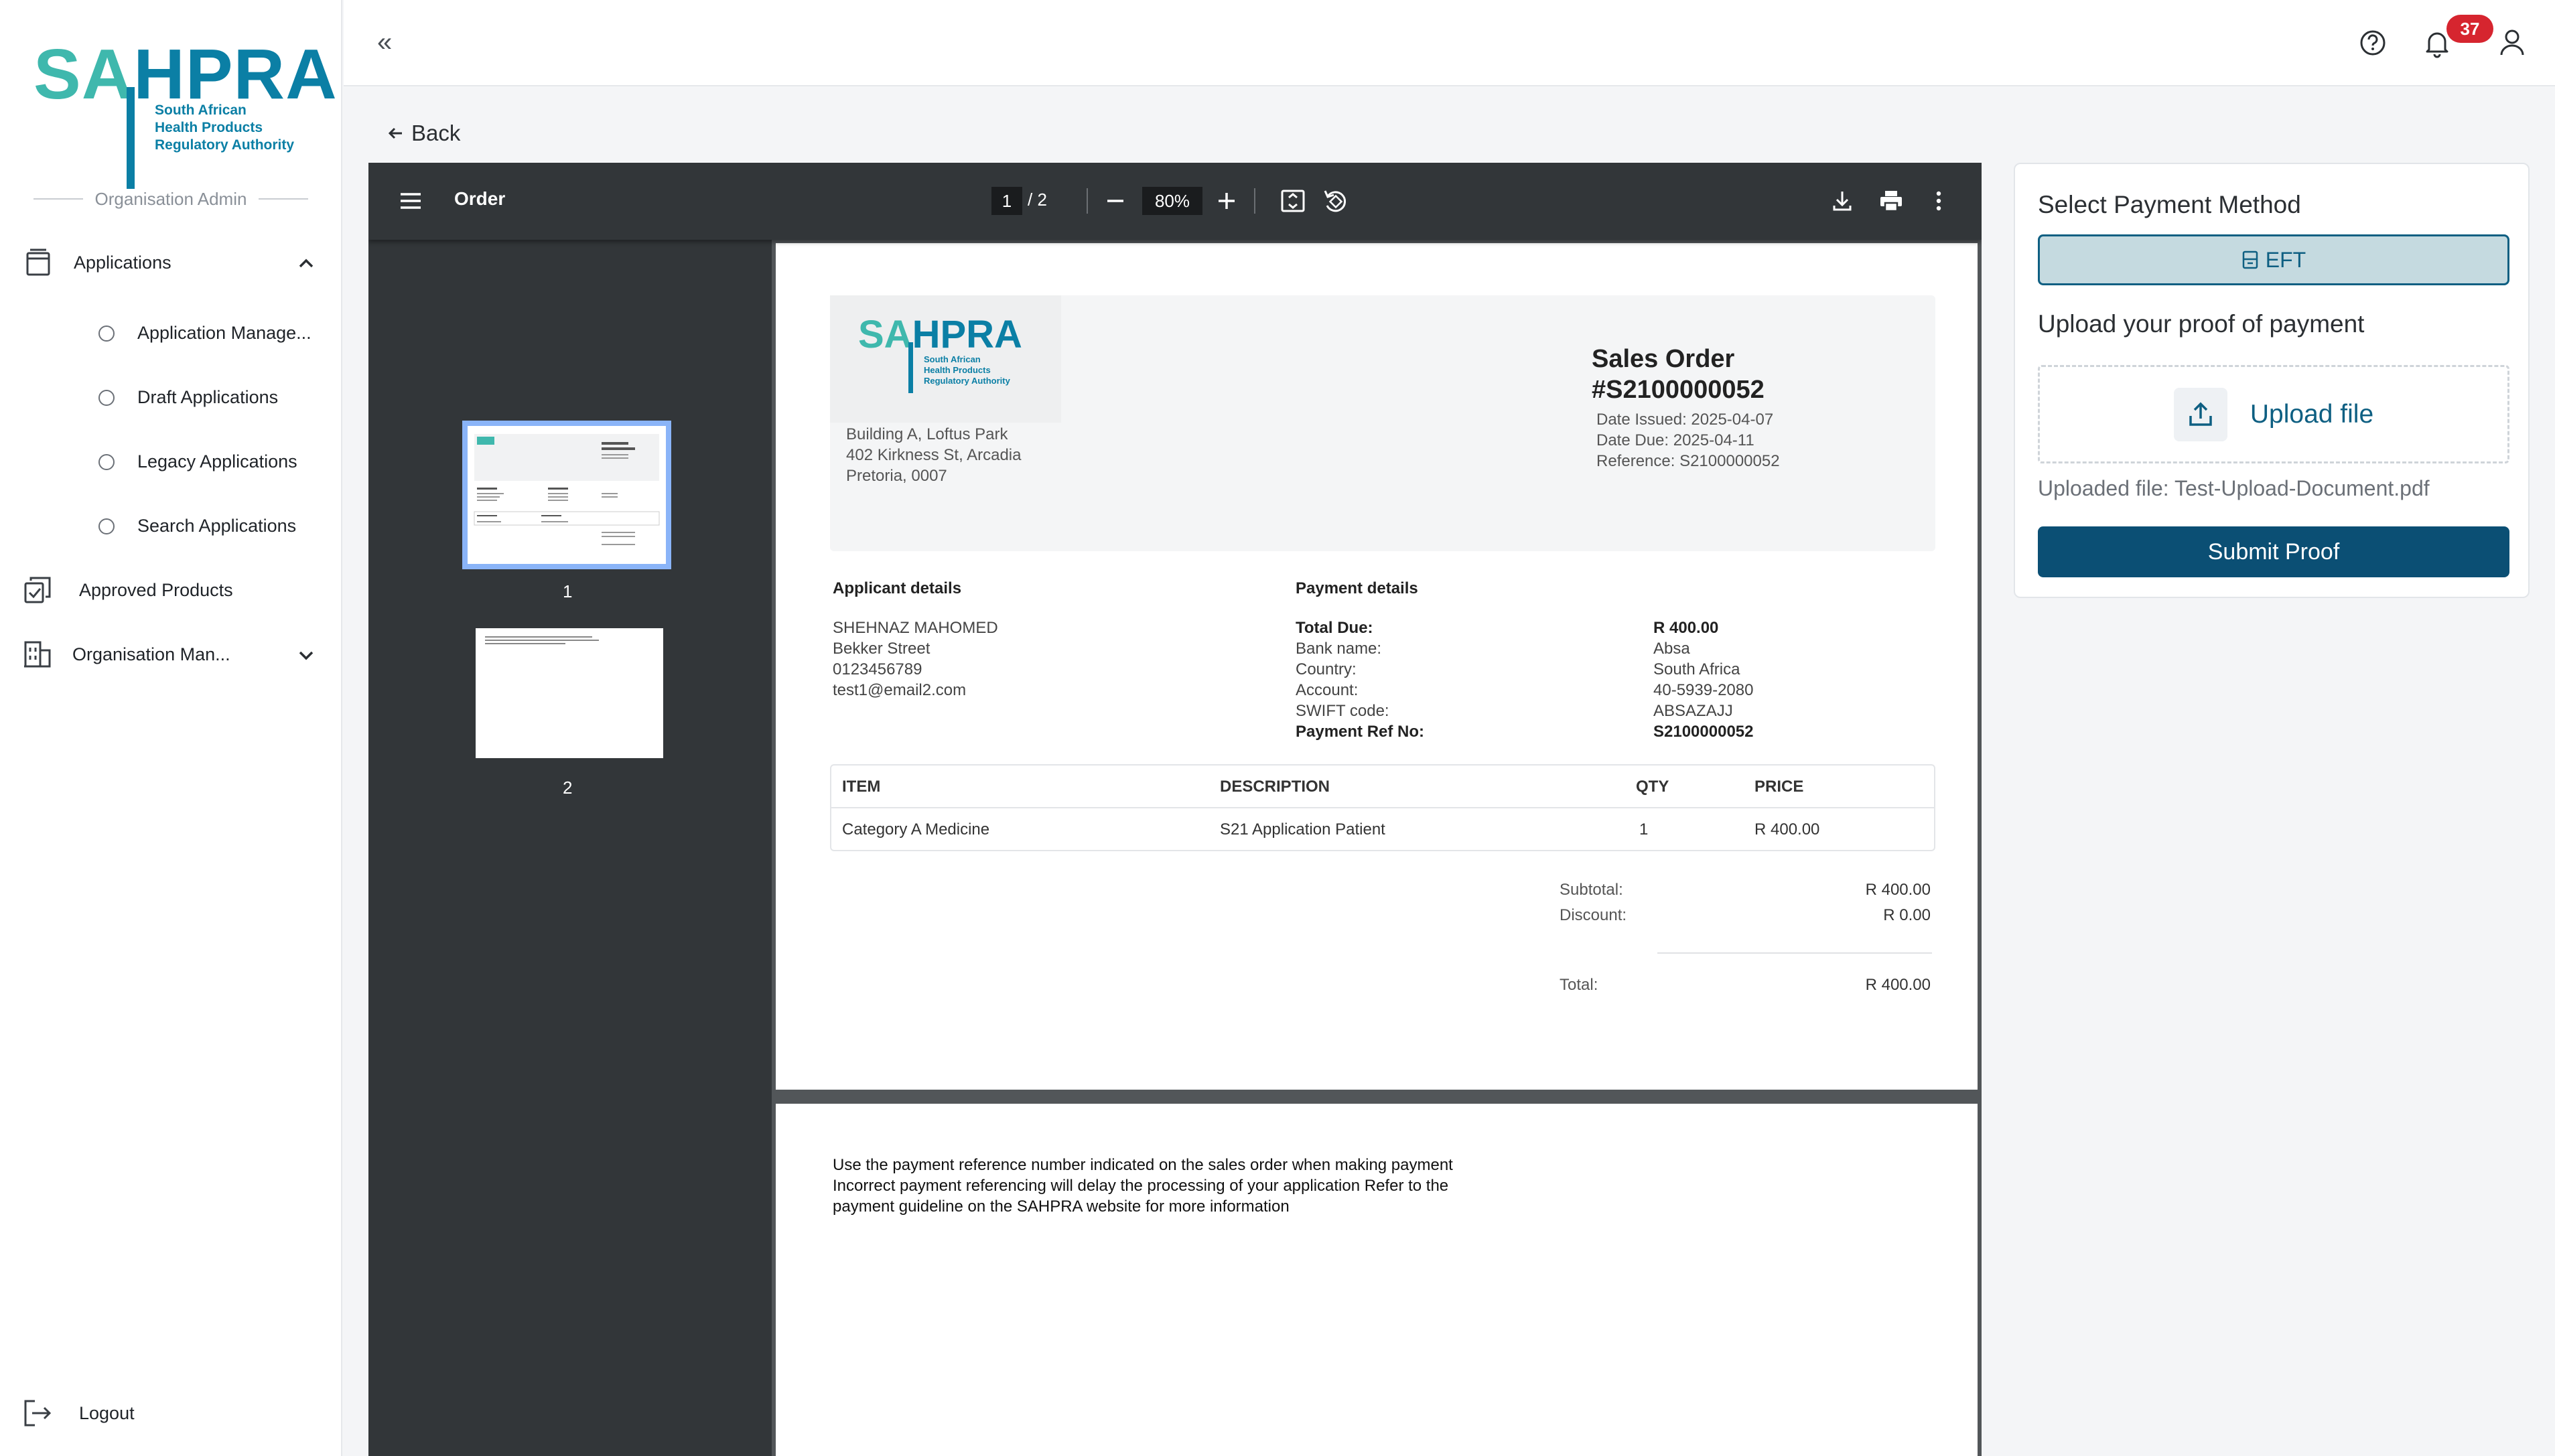 Image resolution: width=2555 pixels, height=1456 pixels. I want to click on invoice-logo-wordmark: SAHPRA, so click(940, 334).